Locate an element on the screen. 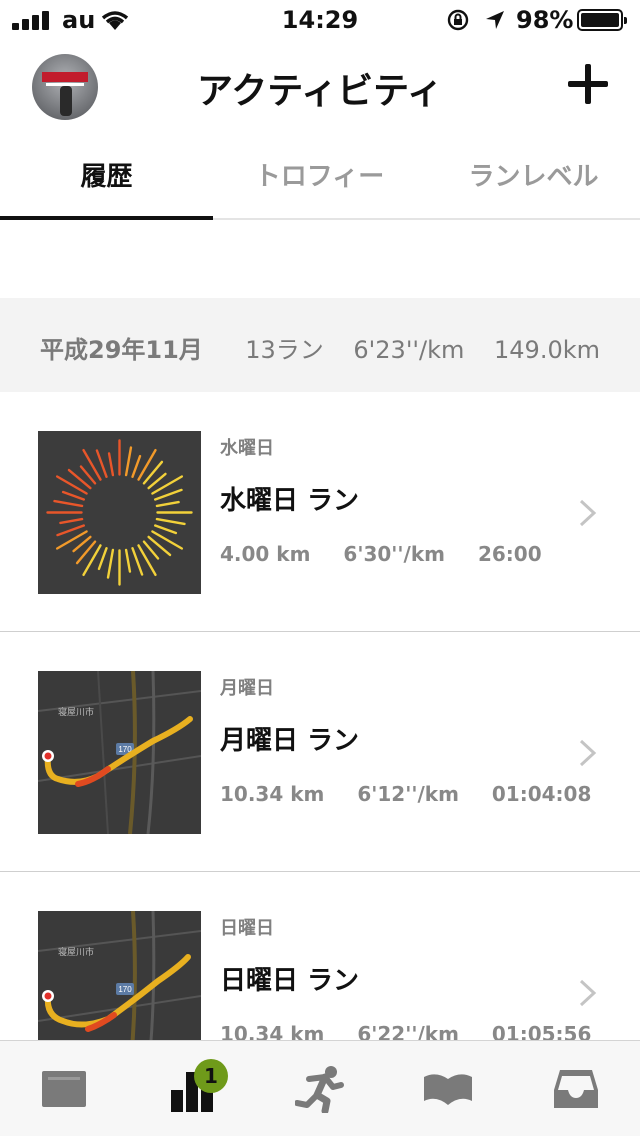 The height and width of the screenshot is (1137, 640). activity-distance: 4.00 km is located at coordinates (265, 554).